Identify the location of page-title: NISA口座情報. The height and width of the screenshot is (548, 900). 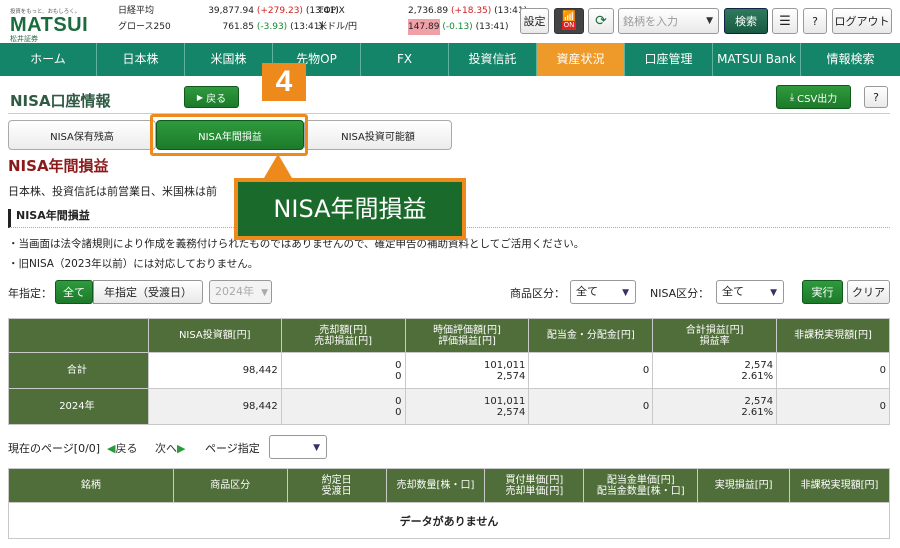
(60, 101).